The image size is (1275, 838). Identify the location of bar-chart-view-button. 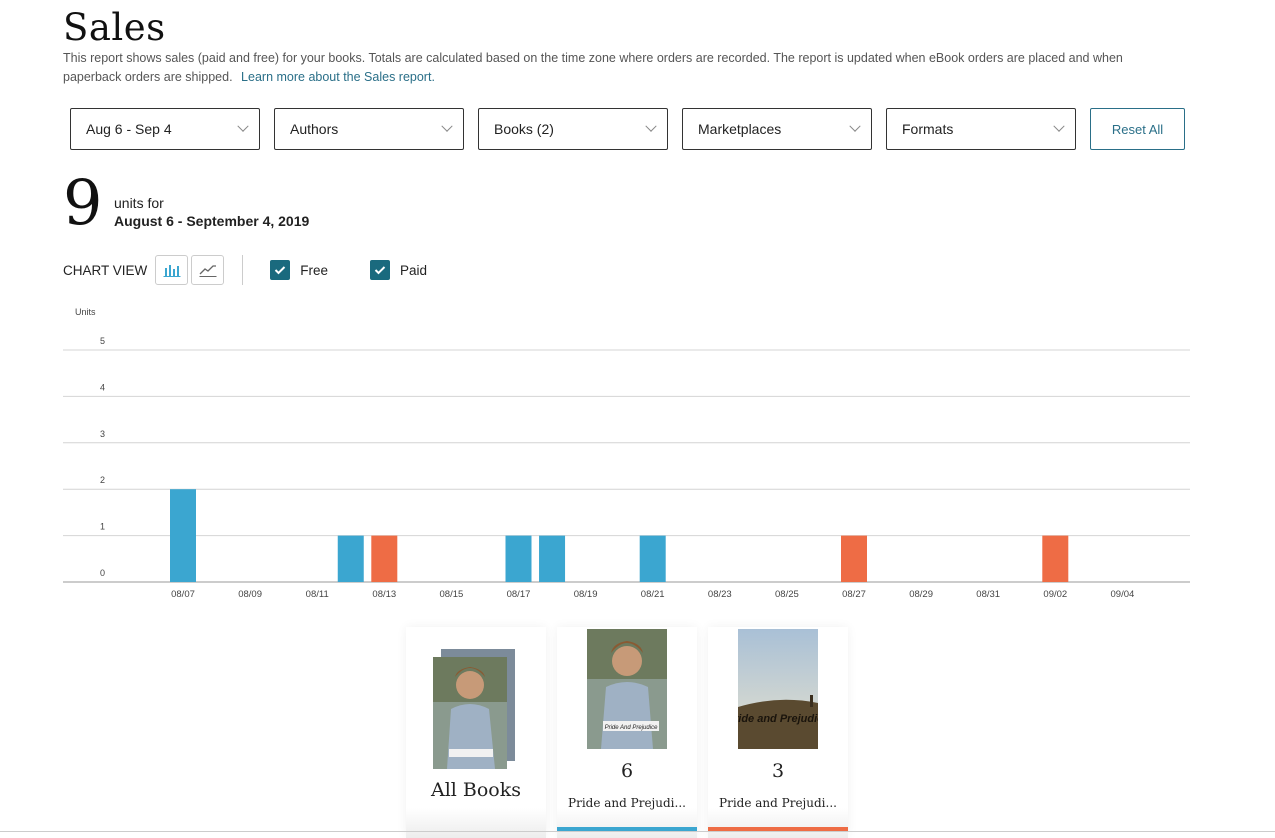
(172, 270).